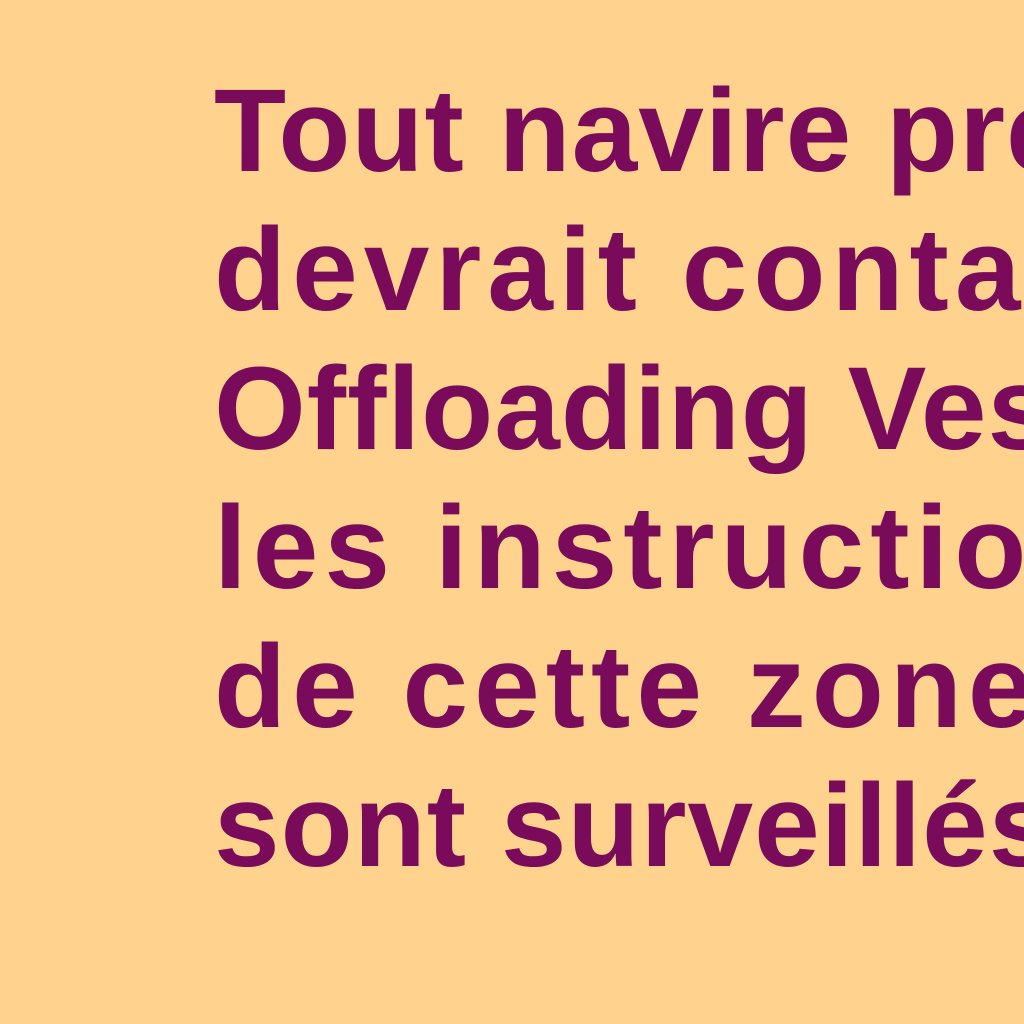  I want to click on note-line-4: les instructions, so click(619, 548).